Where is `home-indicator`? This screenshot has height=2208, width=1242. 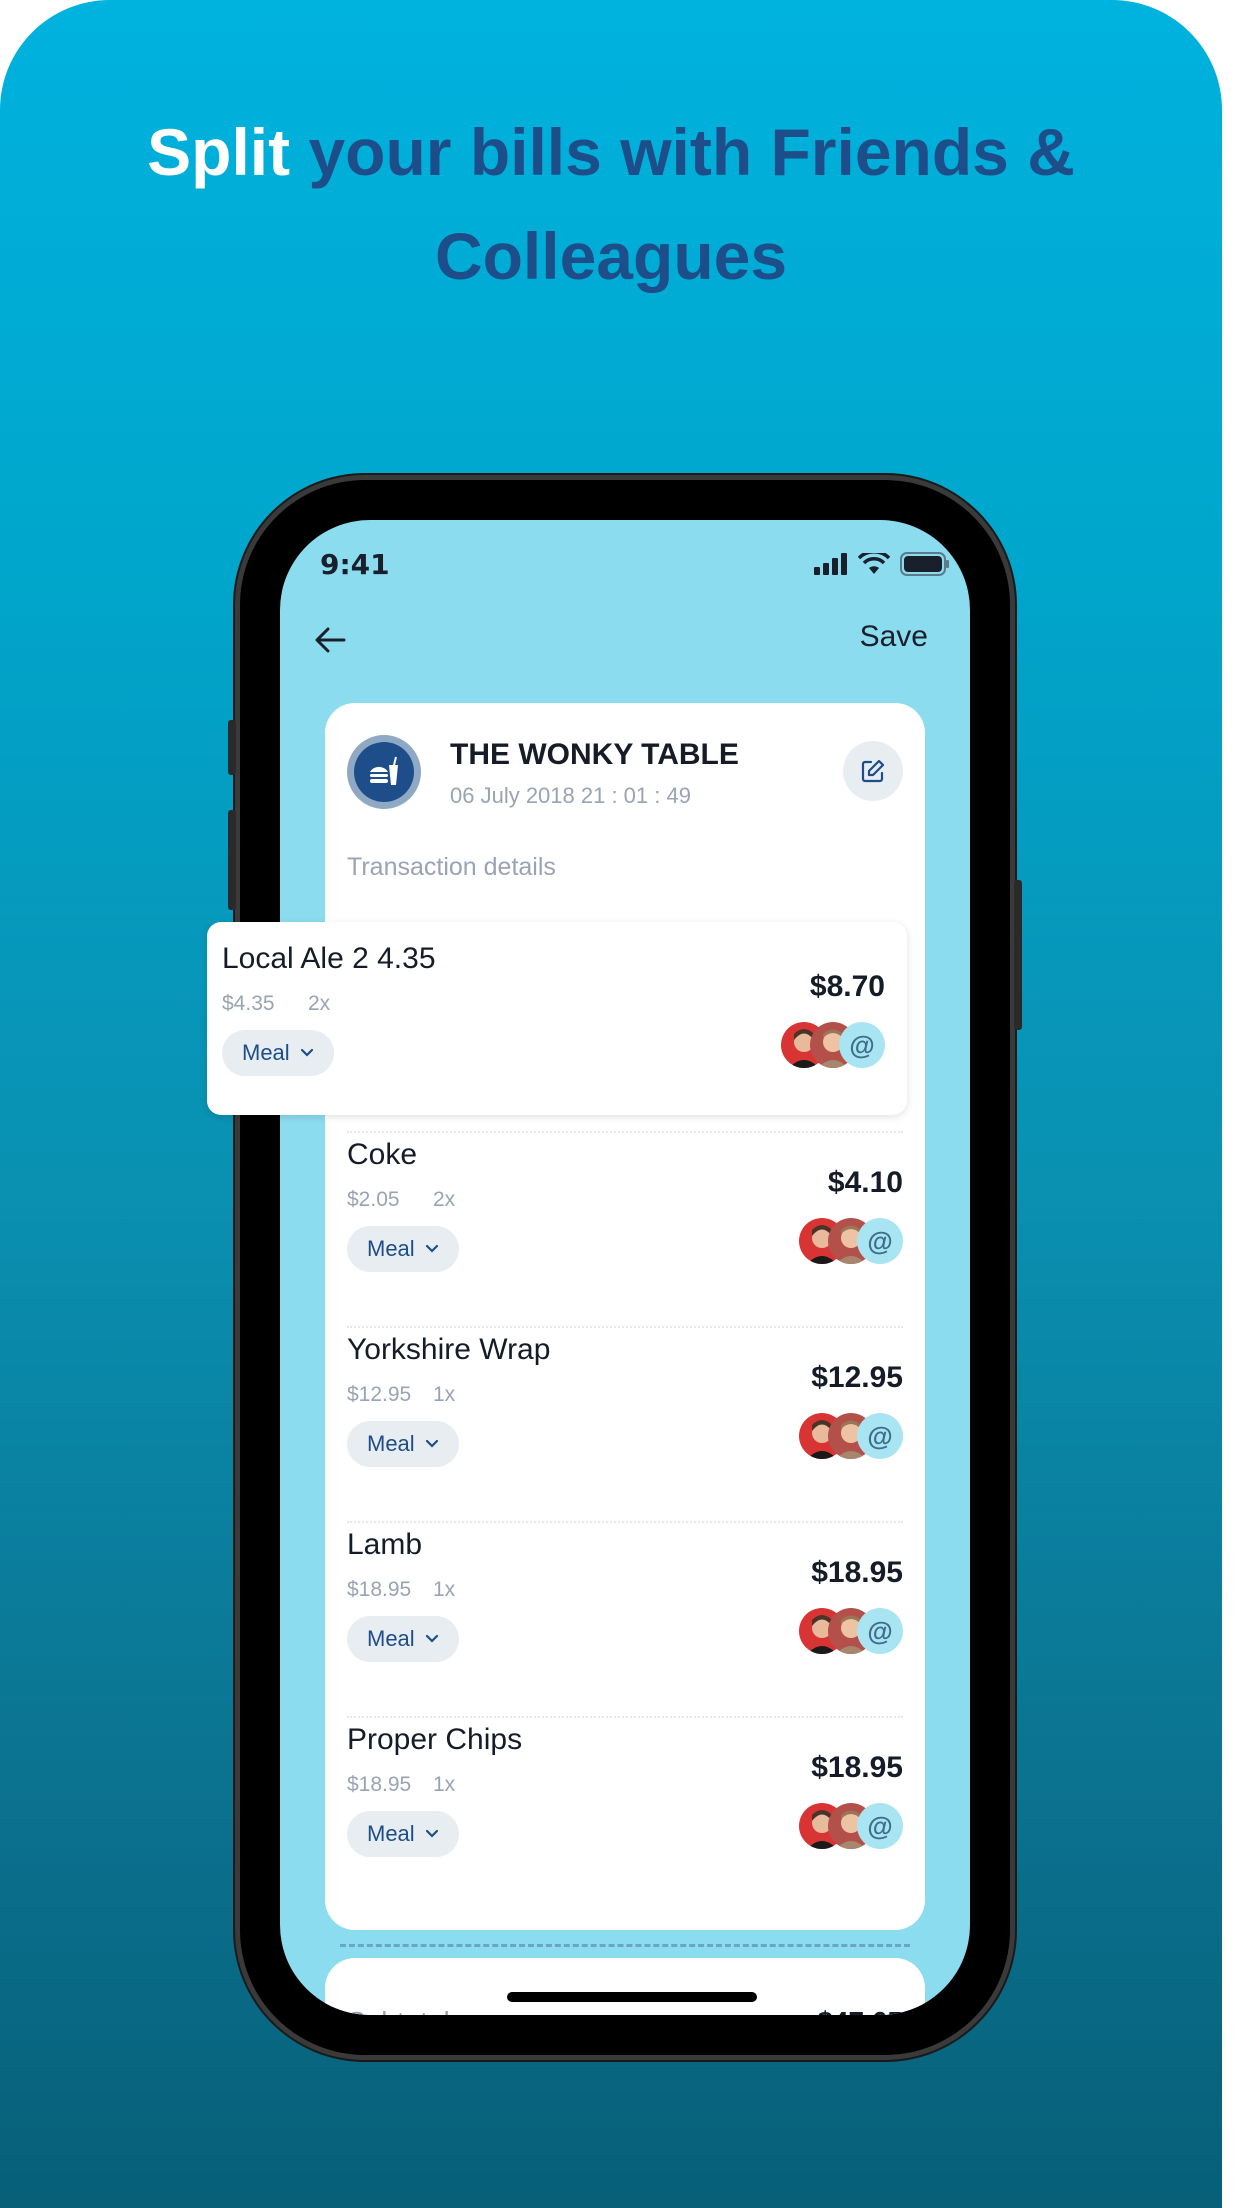 home-indicator is located at coordinates (632, 1997).